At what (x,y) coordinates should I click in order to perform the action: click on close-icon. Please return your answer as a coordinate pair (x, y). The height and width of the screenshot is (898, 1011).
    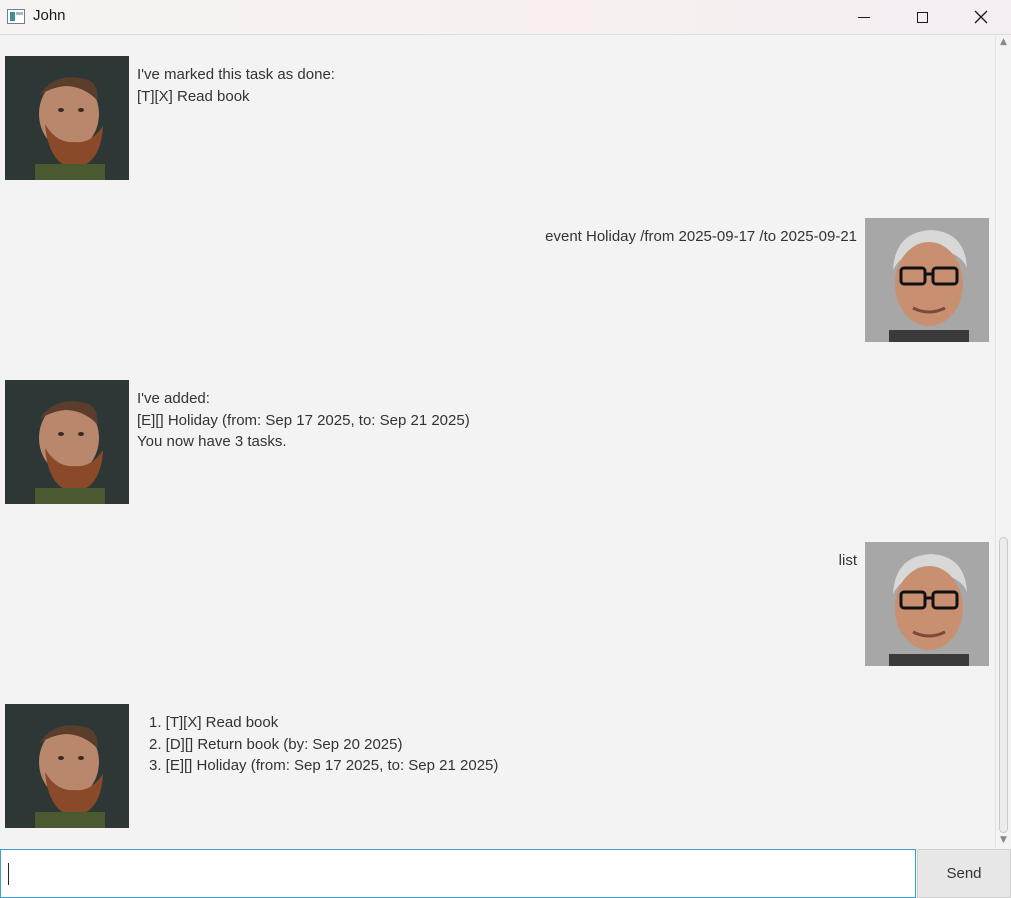
    Looking at the image, I should click on (981, 17).